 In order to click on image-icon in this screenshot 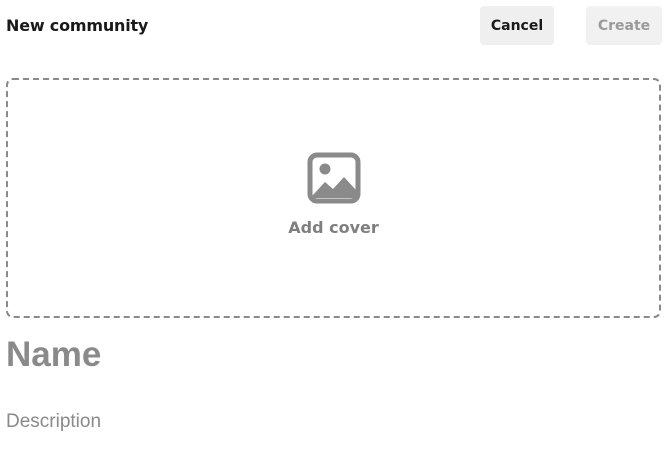, I will do `click(334, 178)`.